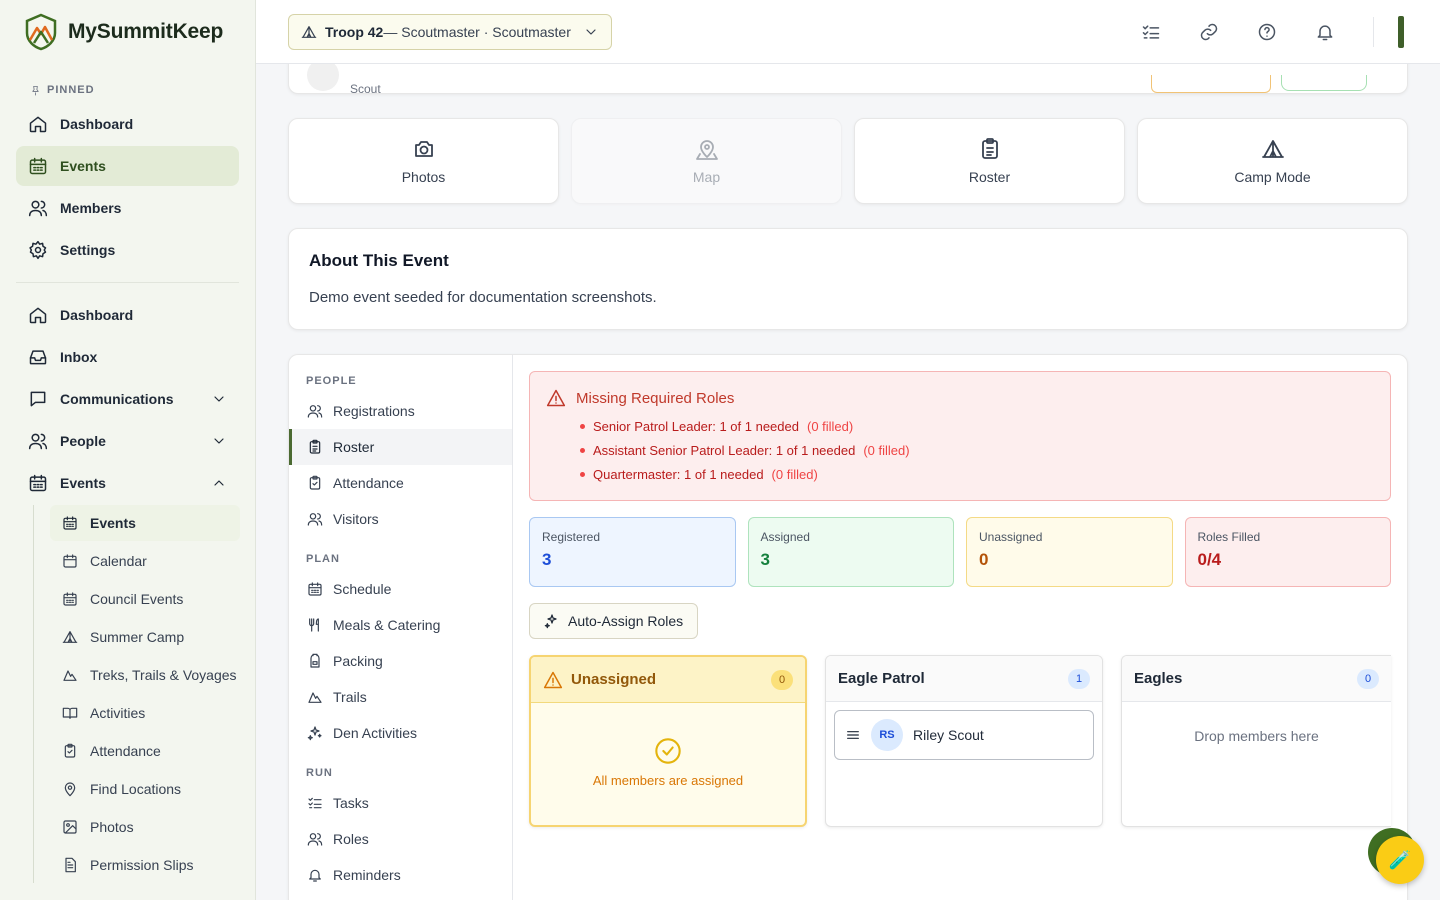 The width and height of the screenshot is (1440, 900). What do you see at coordinates (145, 751) in the screenshot?
I see `submenu-item-attendance: Attendance` at bounding box center [145, 751].